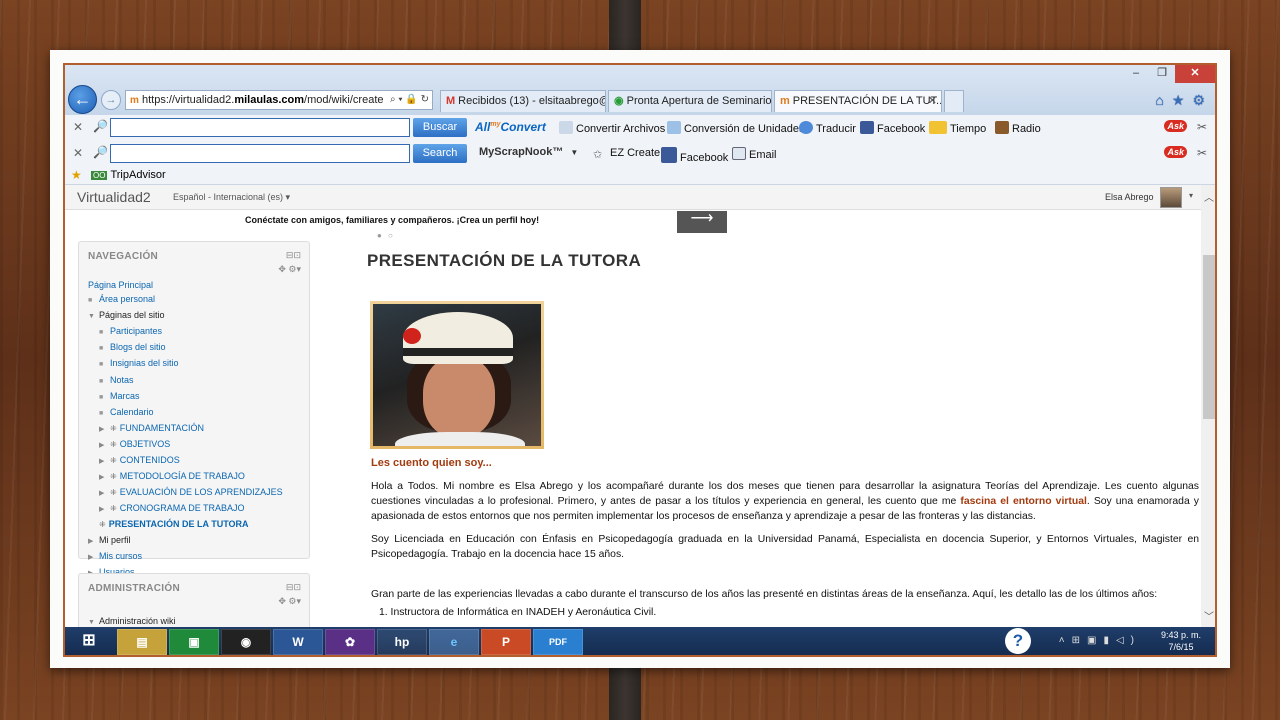 This screenshot has height=720, width=1280. What do you see at coordinates (694, 155) in the screenshot?
I see `facebook-link-2: Facebook` at bounding box center [694, 155].